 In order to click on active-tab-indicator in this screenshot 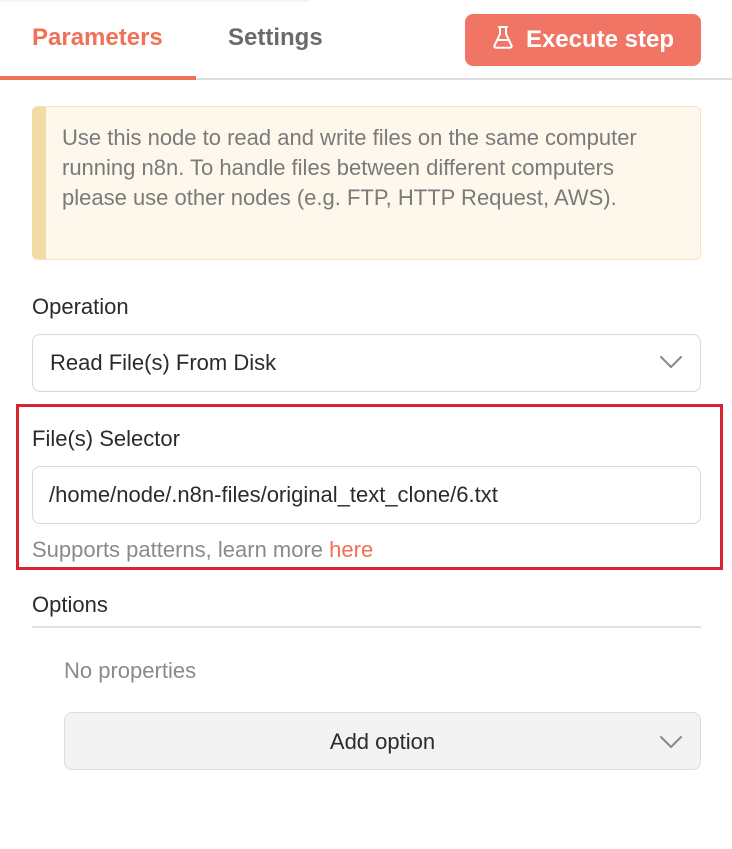, I will do `click(98, 78)`.